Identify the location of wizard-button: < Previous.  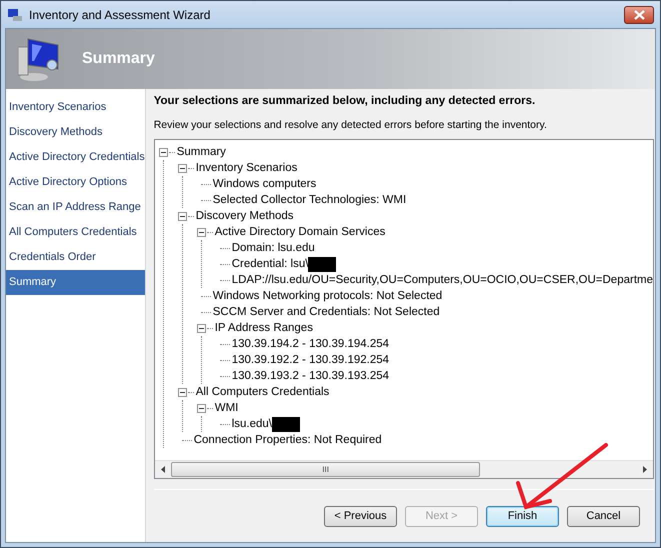
(360, 516).